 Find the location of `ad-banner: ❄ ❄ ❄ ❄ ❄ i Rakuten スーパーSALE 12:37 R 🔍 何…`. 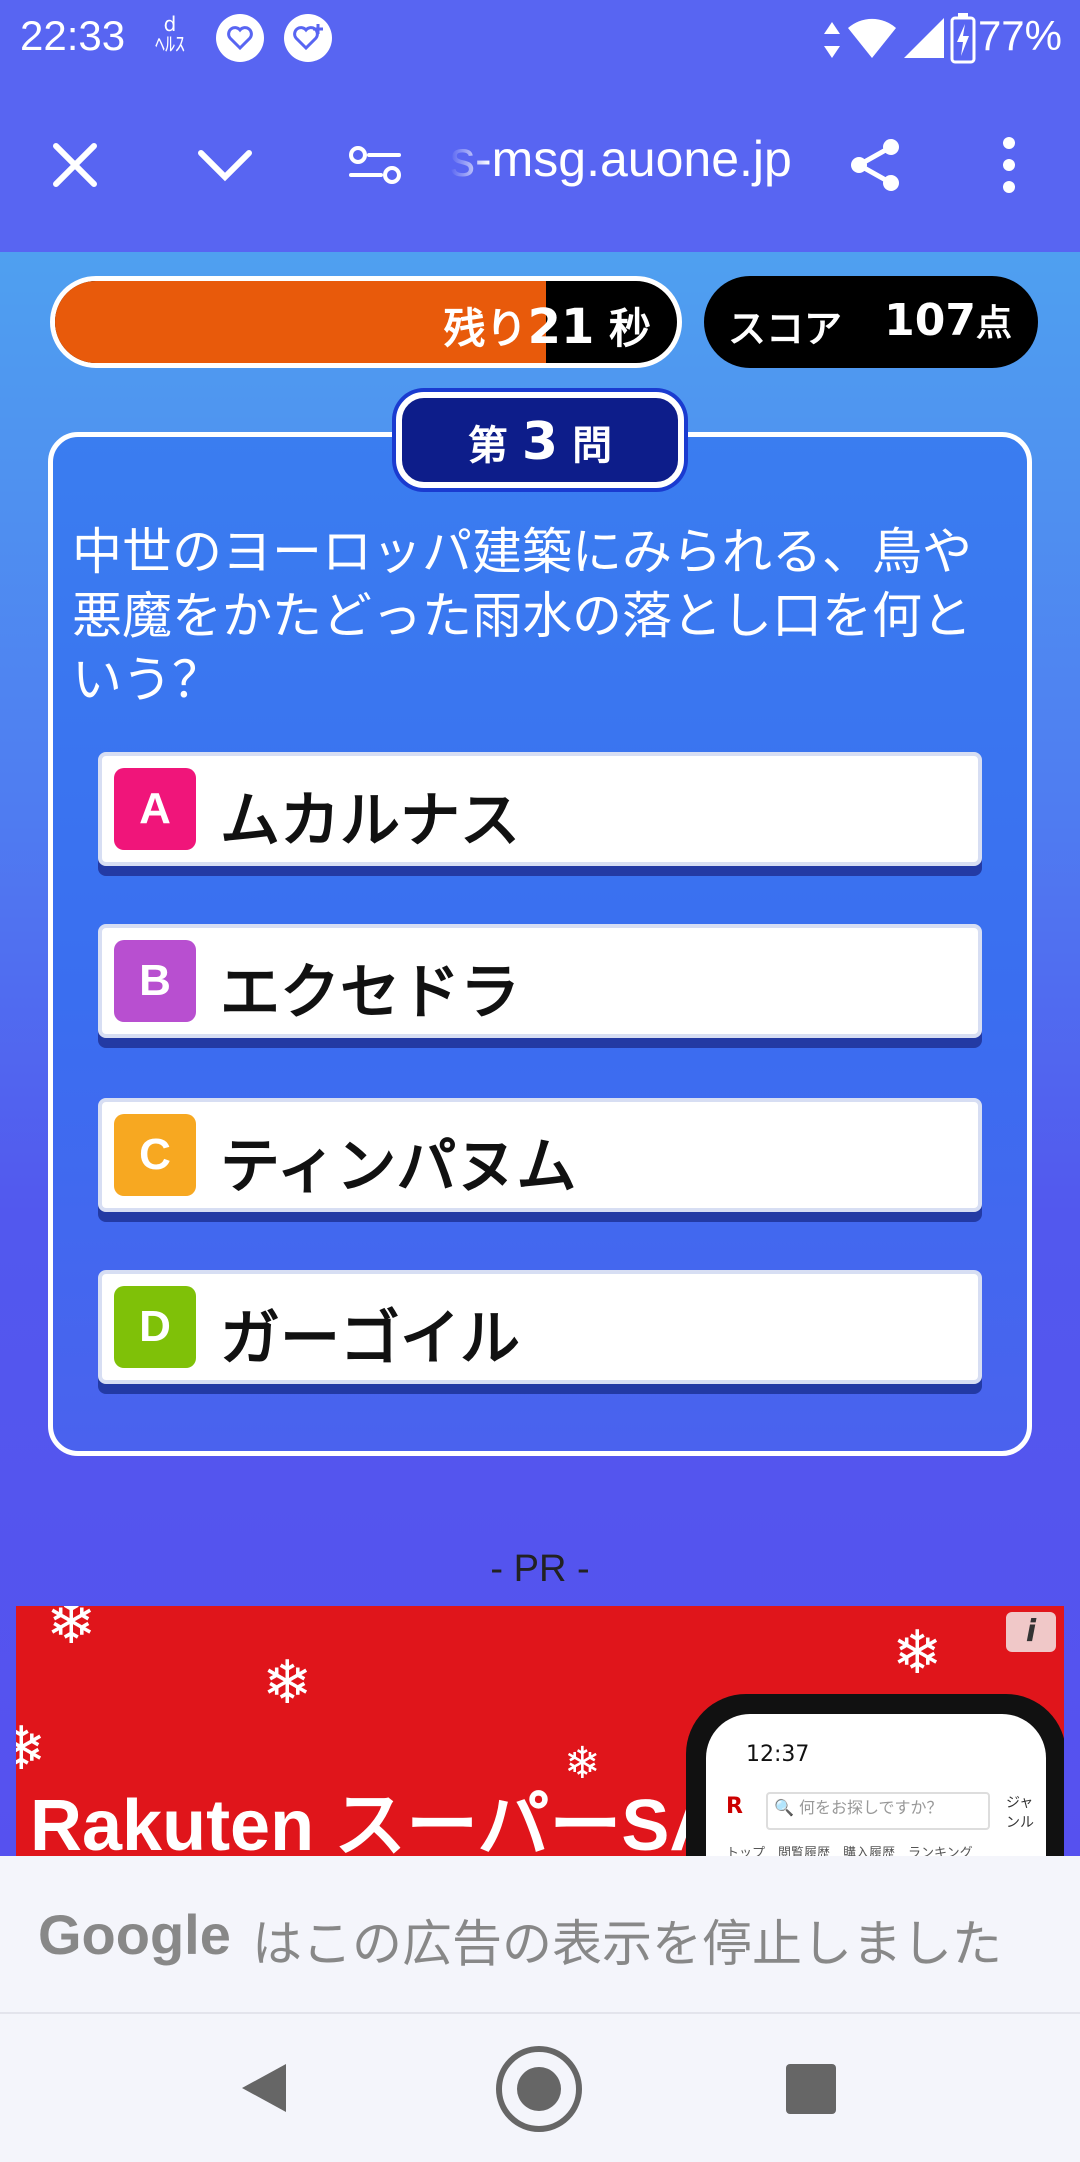

ad-banner: ❄ ❄ ❄ ❄ ❄ i Rakuten スーパーSALE 12:37 R 🔍 何… is located at coordinates (540, 1731).